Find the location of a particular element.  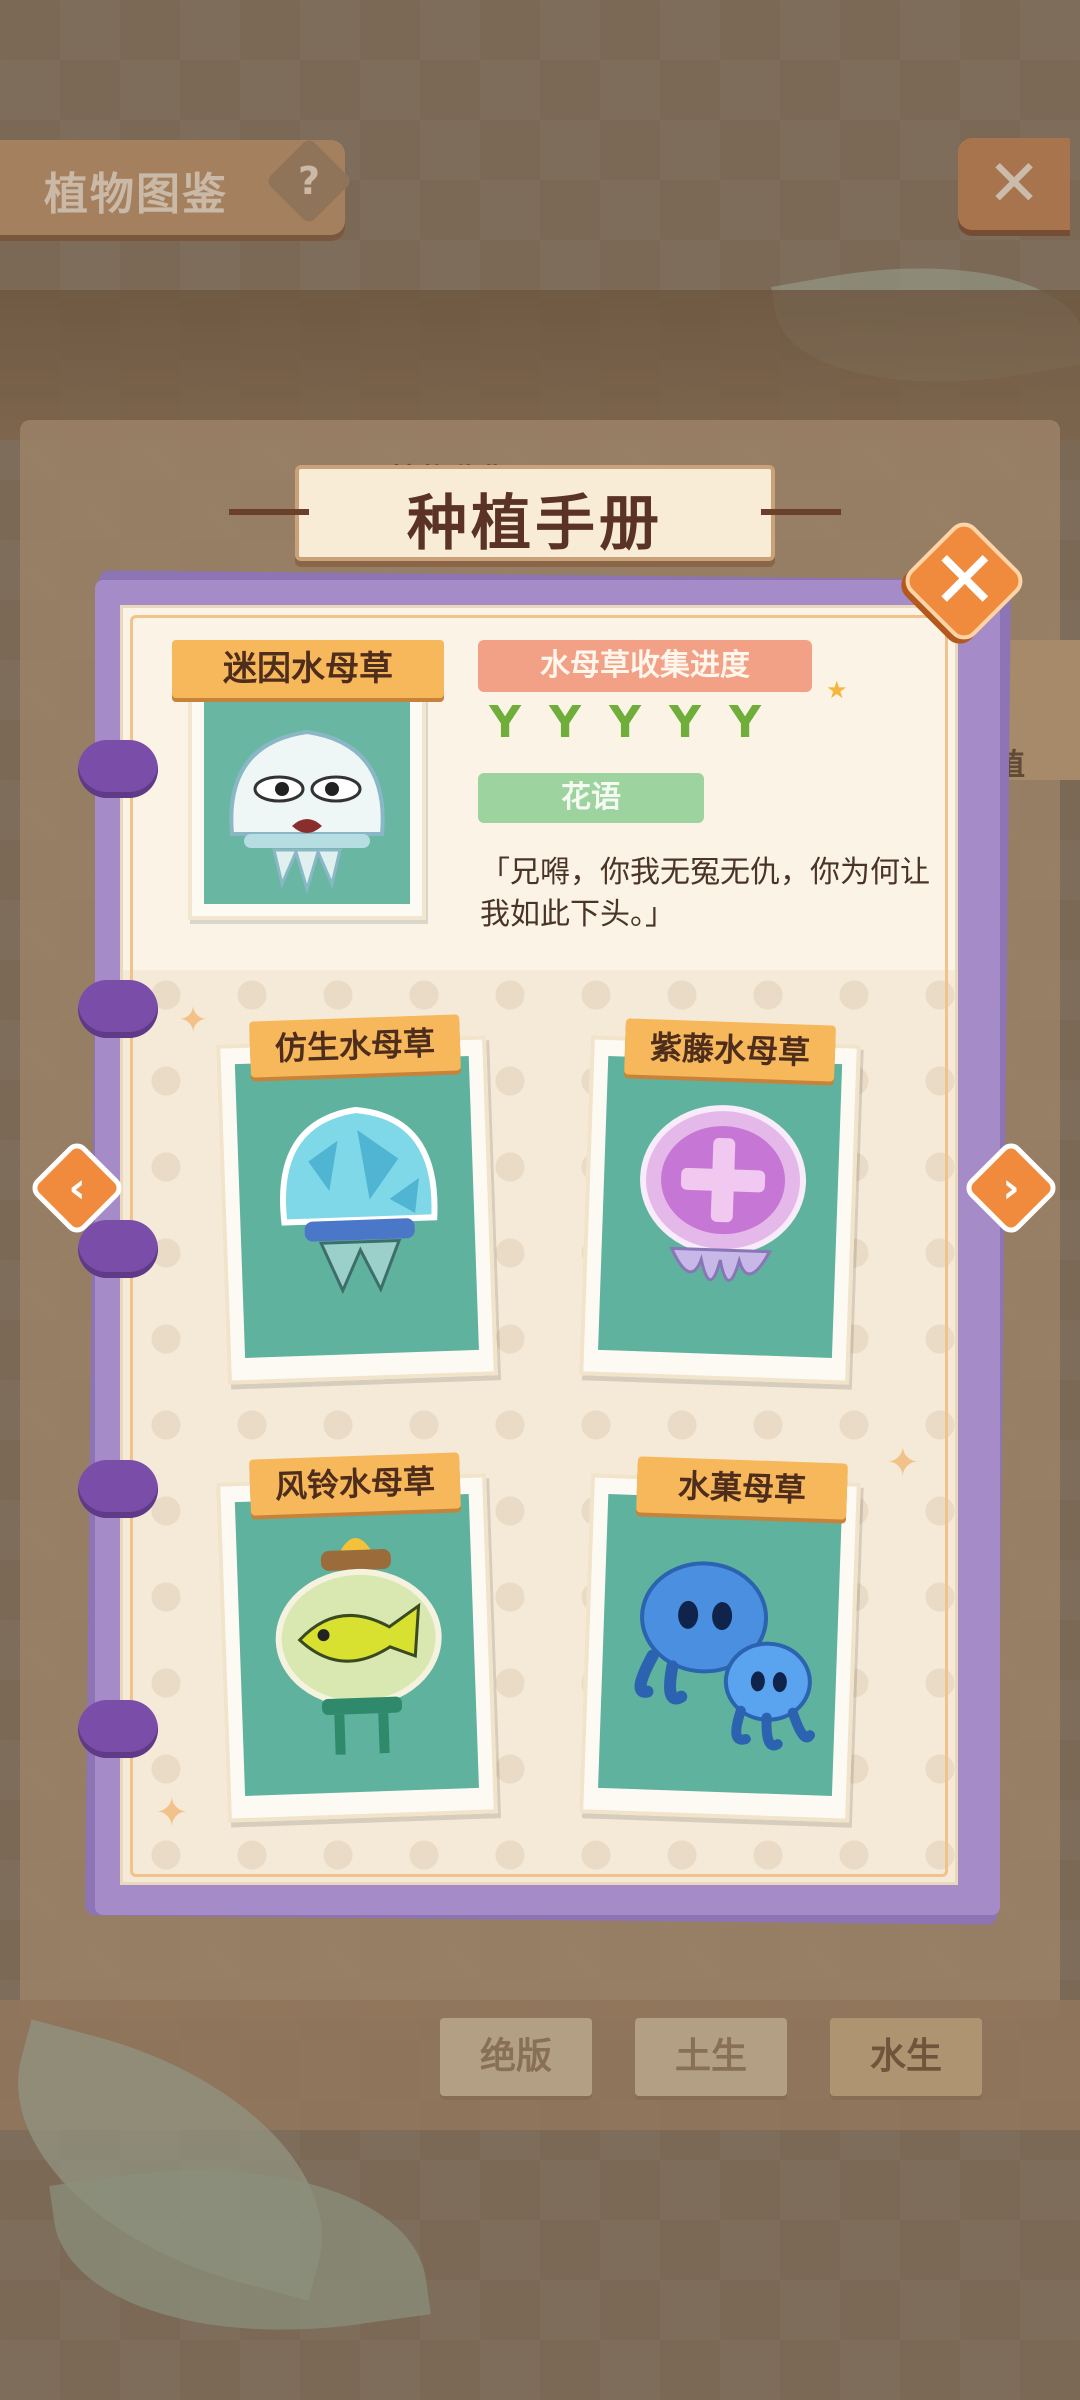

plant-card-bionic is located at coordinates (357, 1210).